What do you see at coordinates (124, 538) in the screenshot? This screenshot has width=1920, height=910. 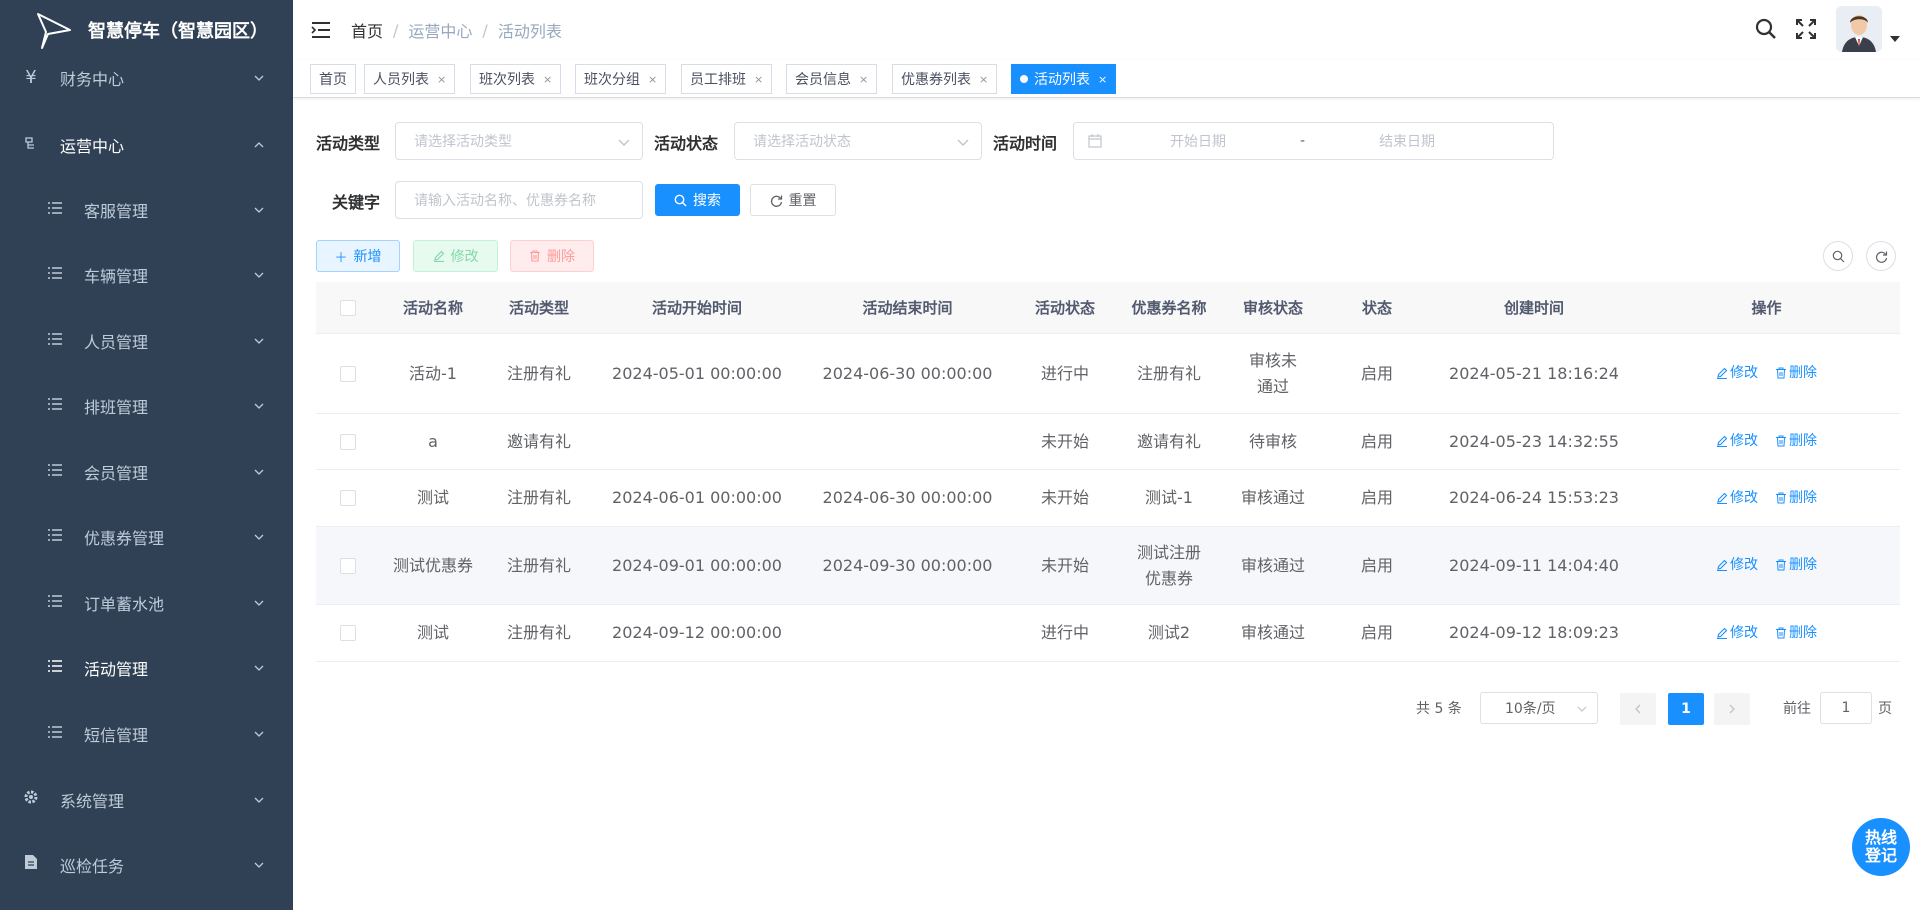 I see `sidebar-item-label: 优惠券管理` at bounding box center [124, 538].